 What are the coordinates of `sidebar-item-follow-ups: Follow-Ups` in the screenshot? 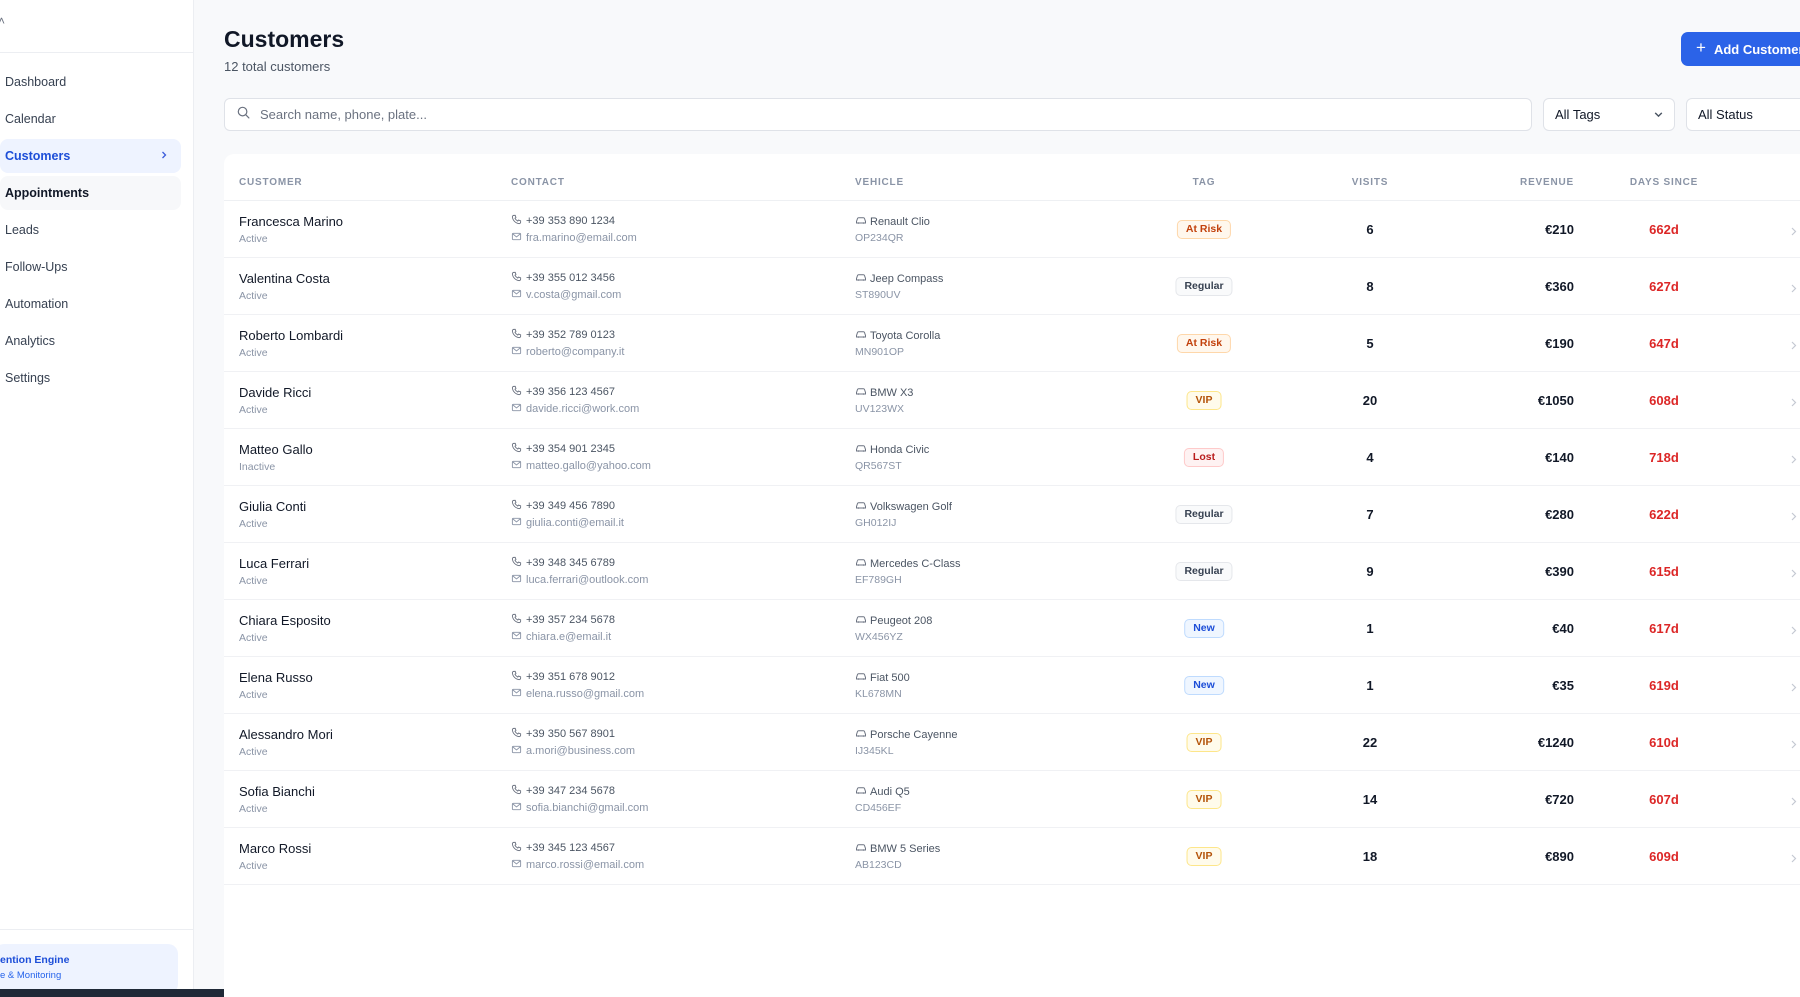 It's located at (90, 267).